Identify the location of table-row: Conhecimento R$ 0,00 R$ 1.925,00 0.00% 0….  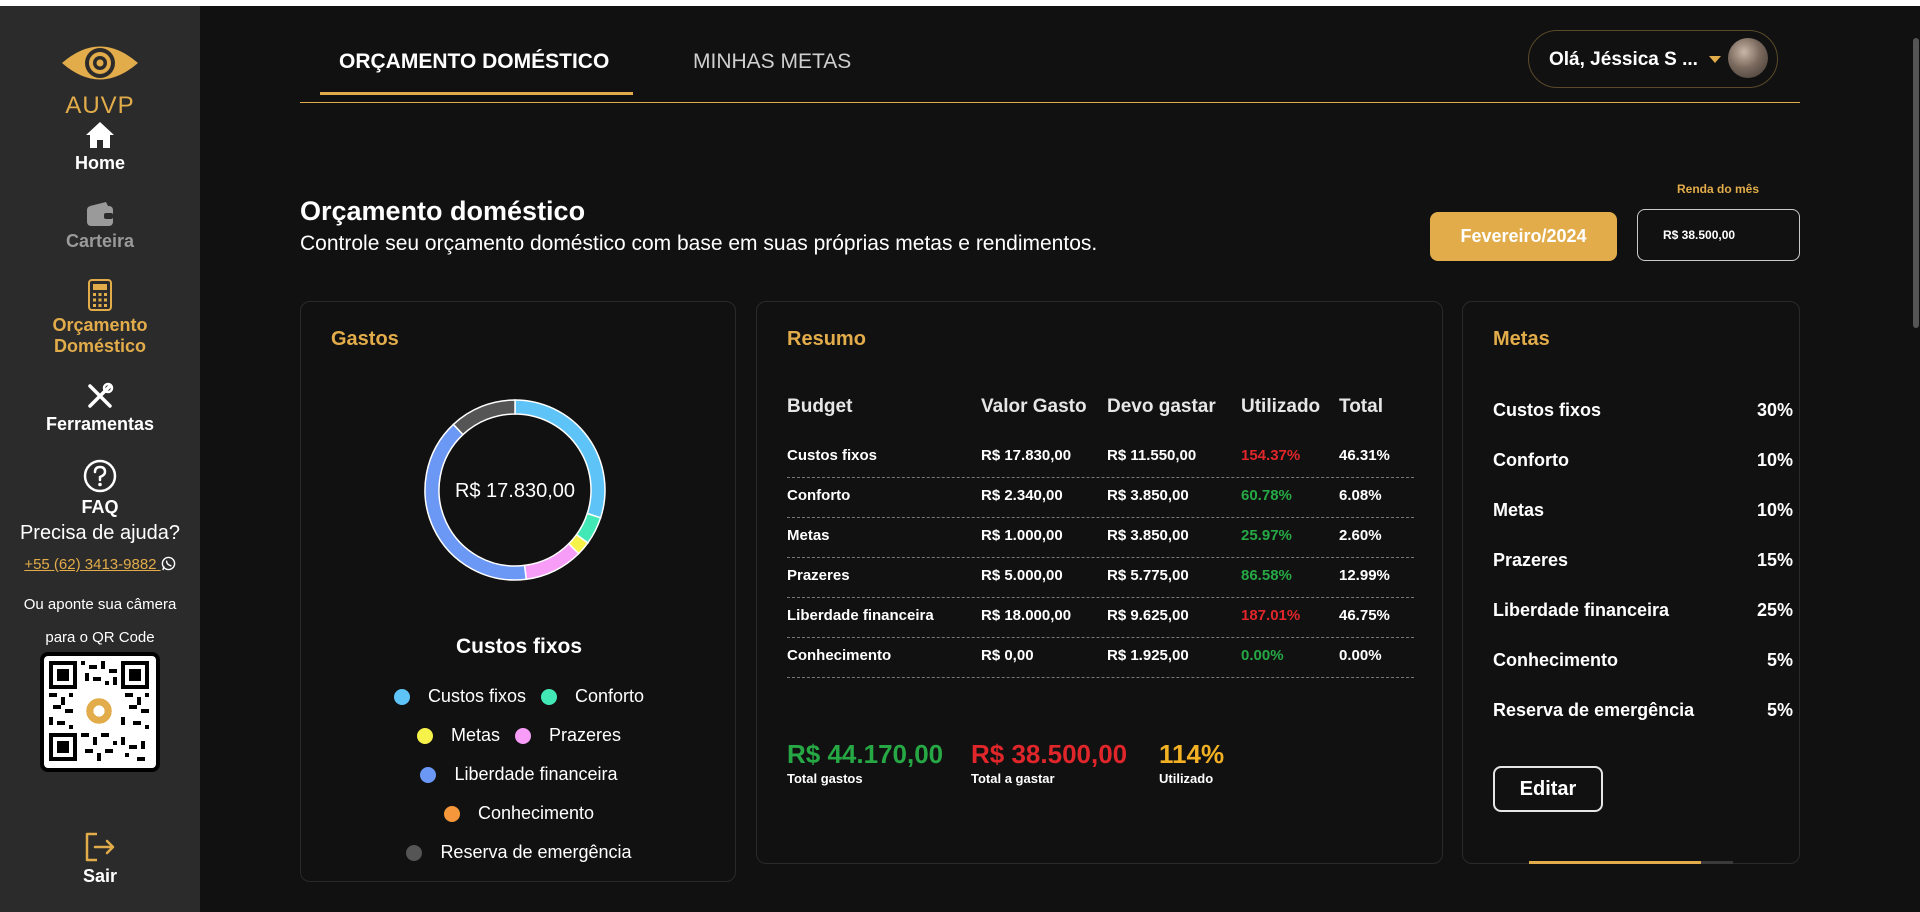
(1100, 657).